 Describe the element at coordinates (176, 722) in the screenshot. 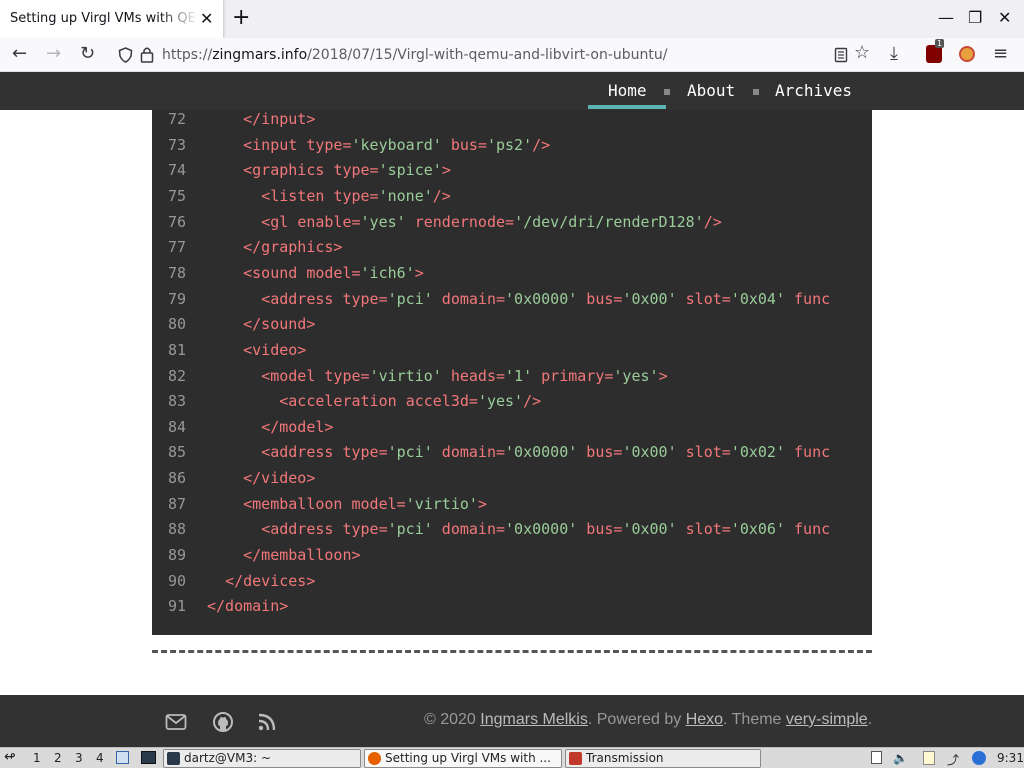

I see `email-icon` at that location.